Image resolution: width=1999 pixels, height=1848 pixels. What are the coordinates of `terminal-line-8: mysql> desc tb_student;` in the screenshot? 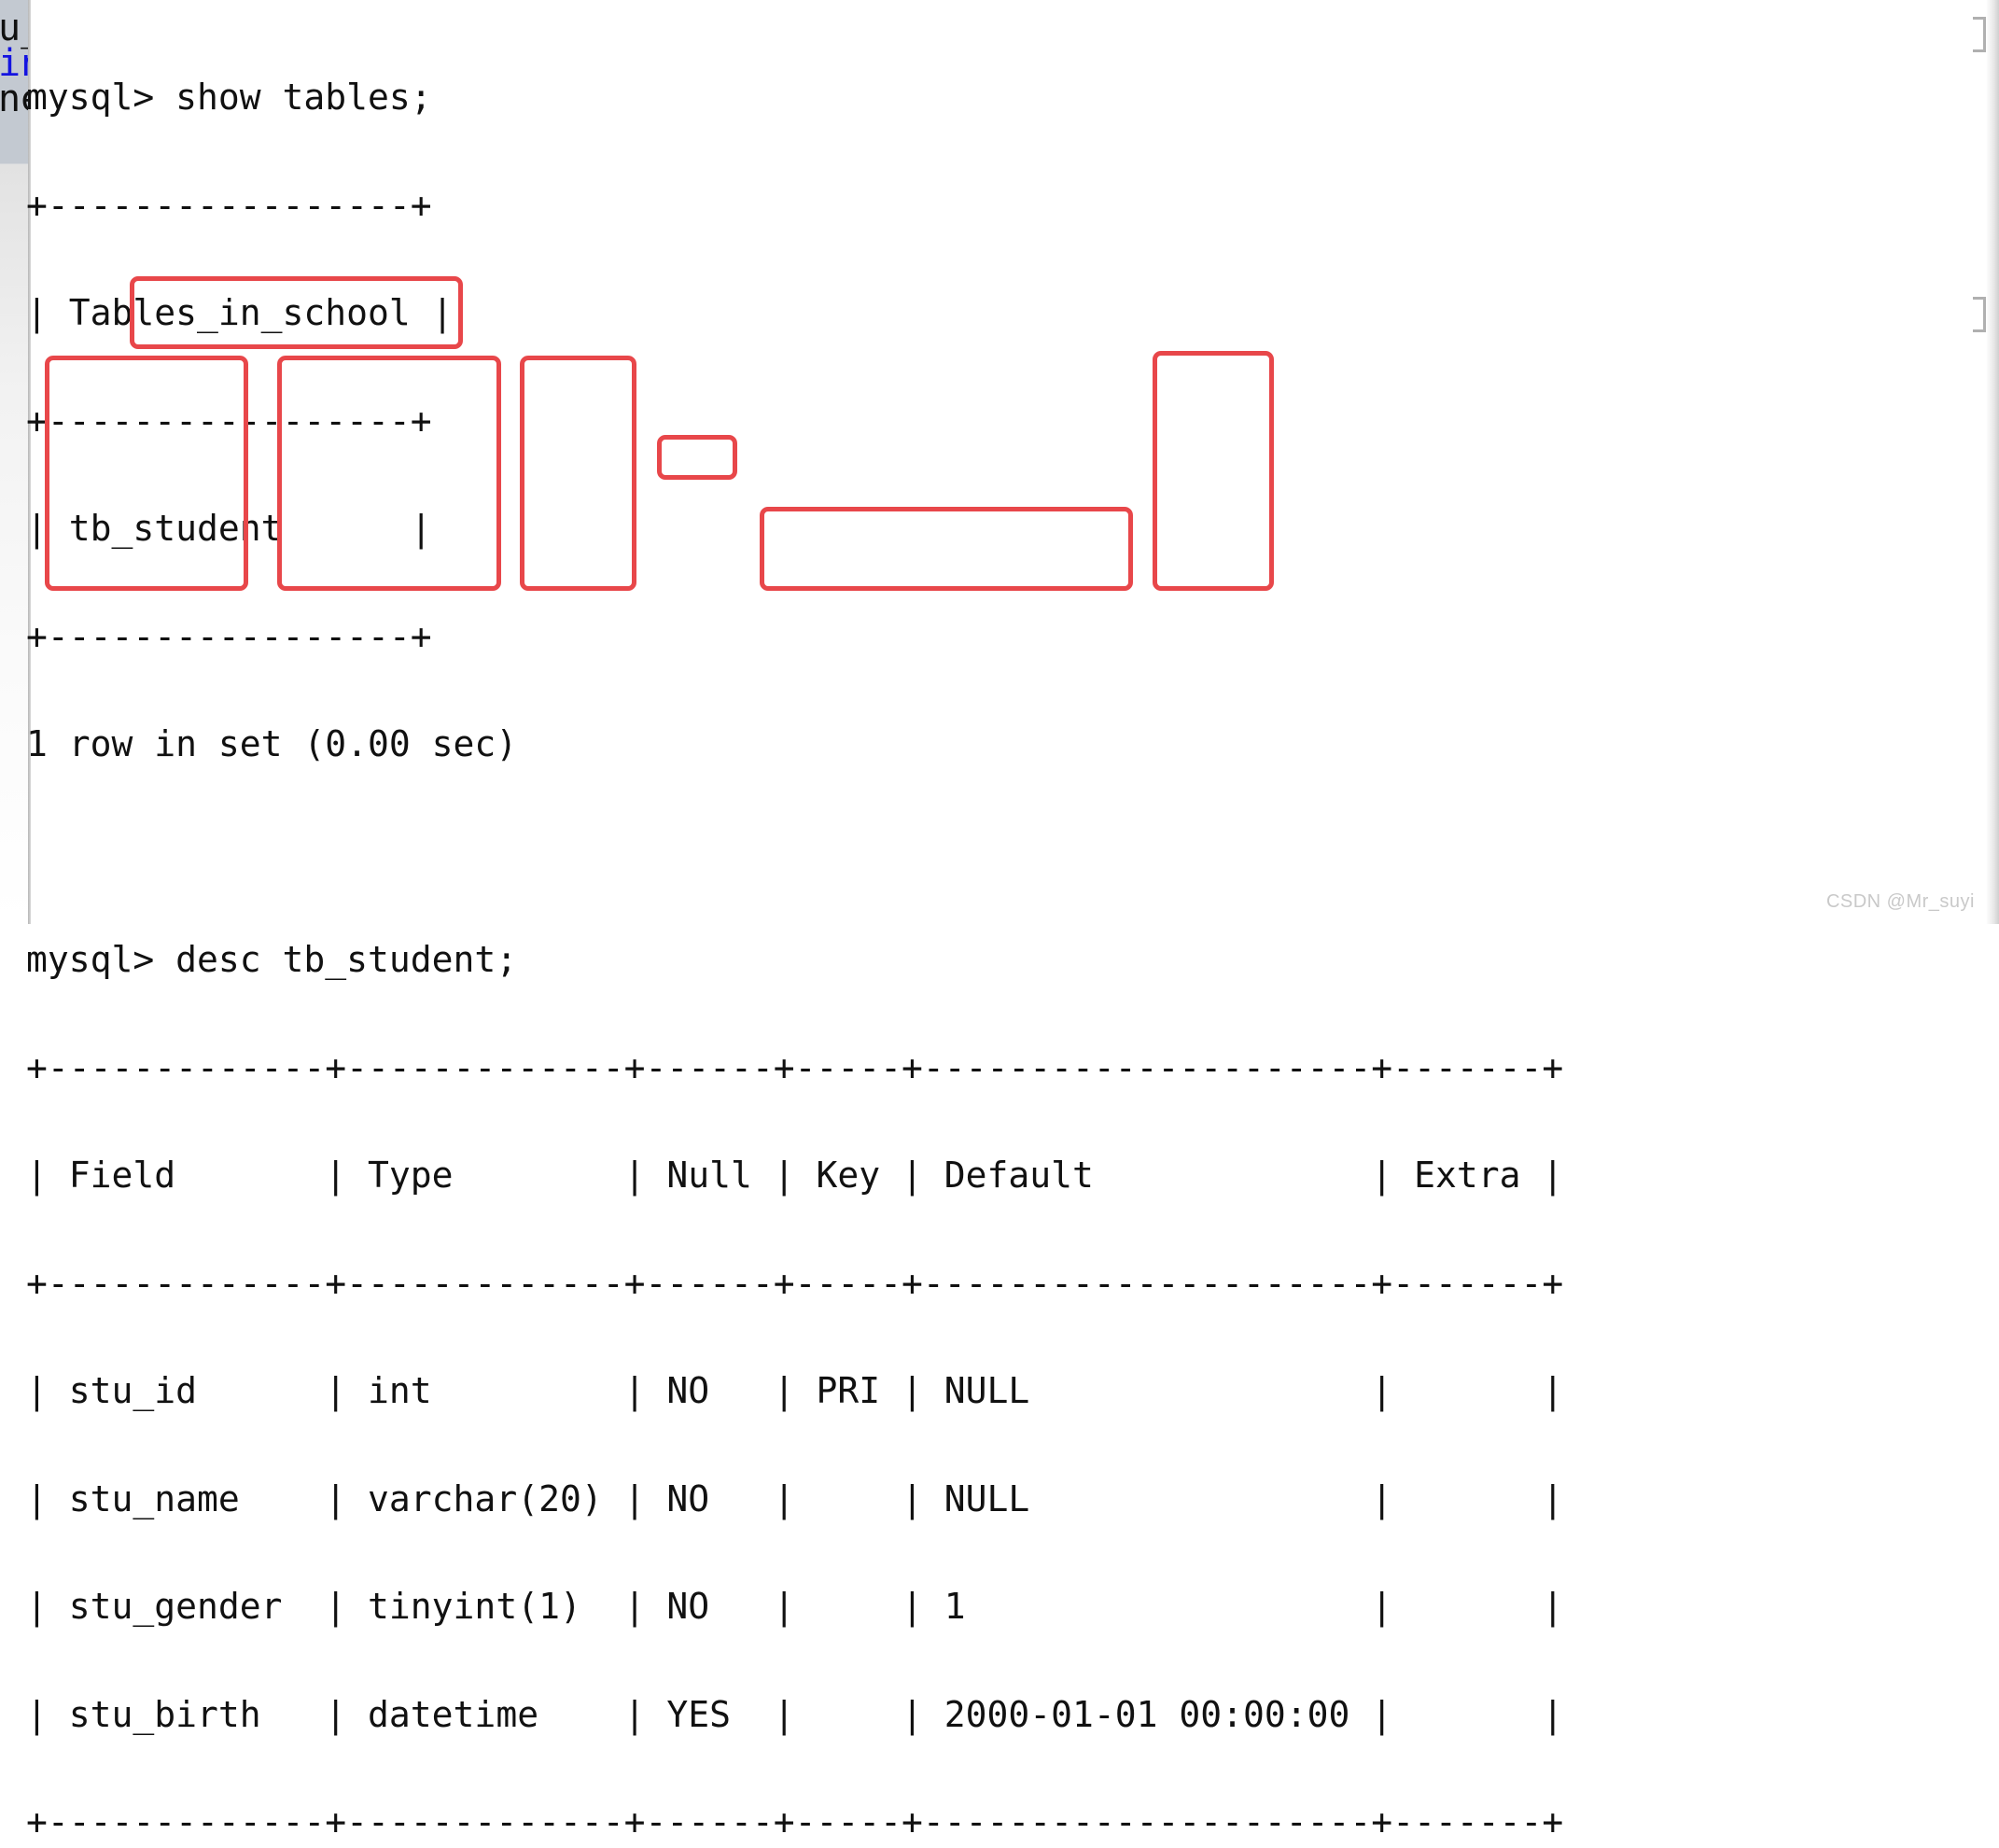 It's located at (272, 959).